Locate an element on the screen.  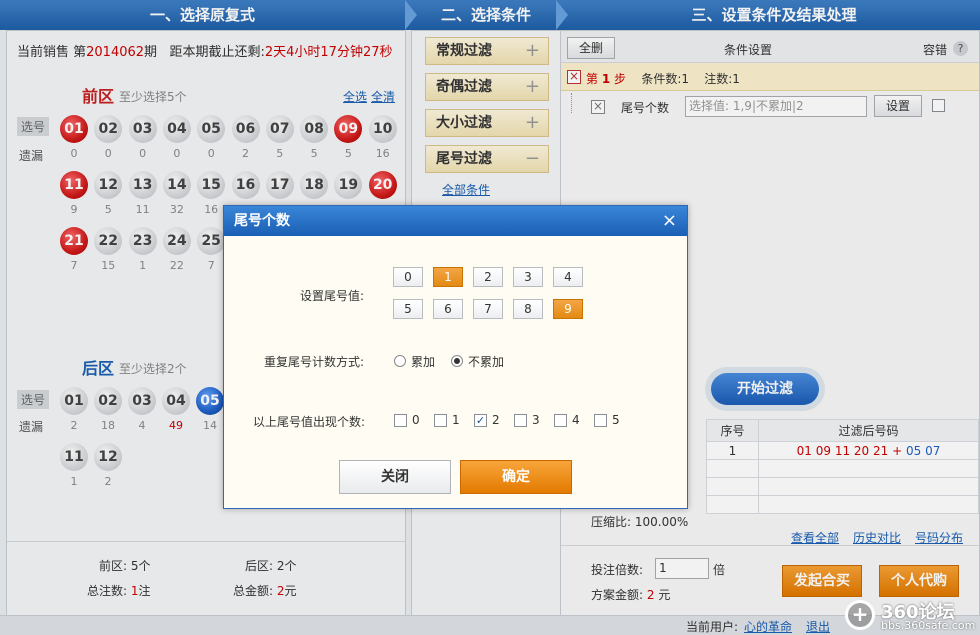
radio-non-cumulative-label: 不累加 is located at coordinates (486, 362).